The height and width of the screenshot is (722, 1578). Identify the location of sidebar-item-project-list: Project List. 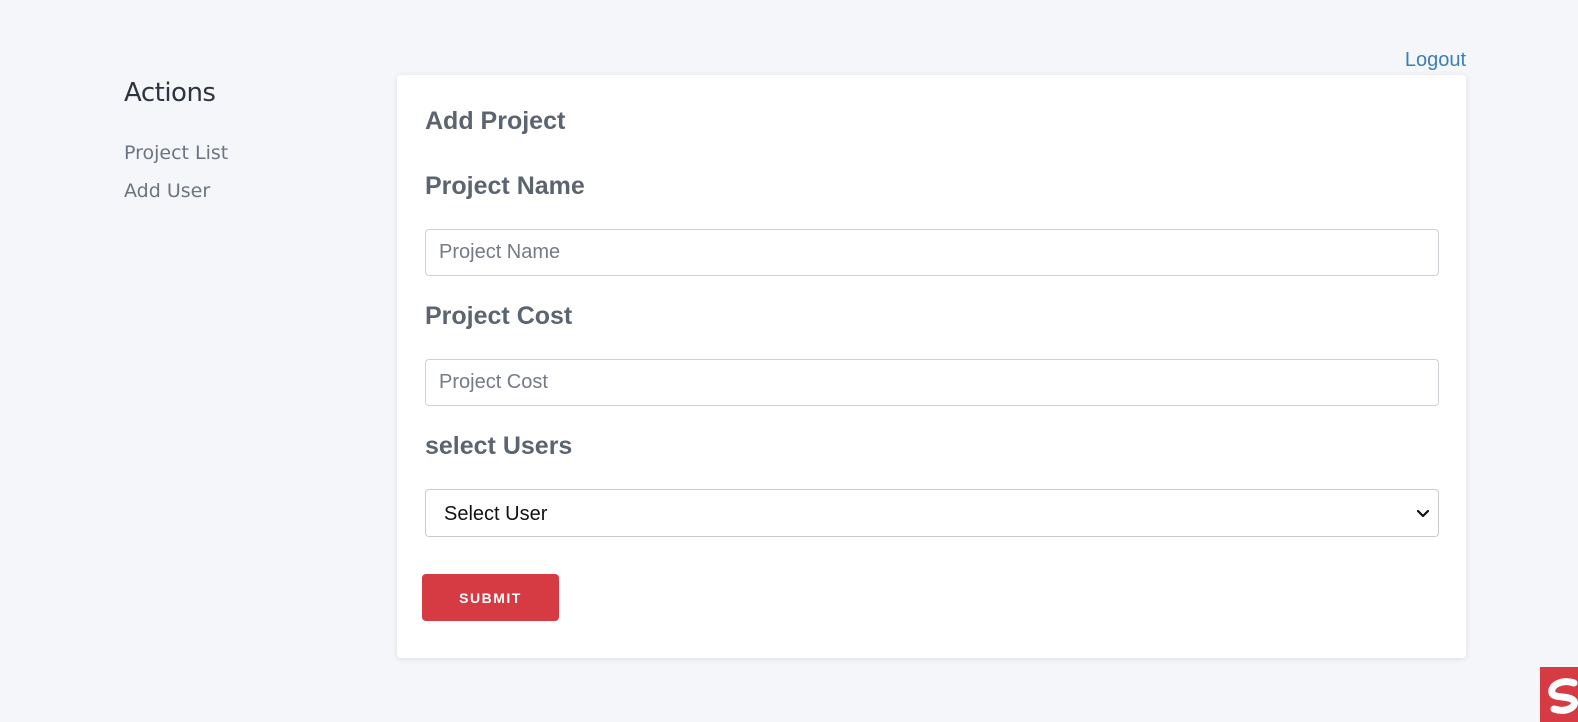
(244, 153).